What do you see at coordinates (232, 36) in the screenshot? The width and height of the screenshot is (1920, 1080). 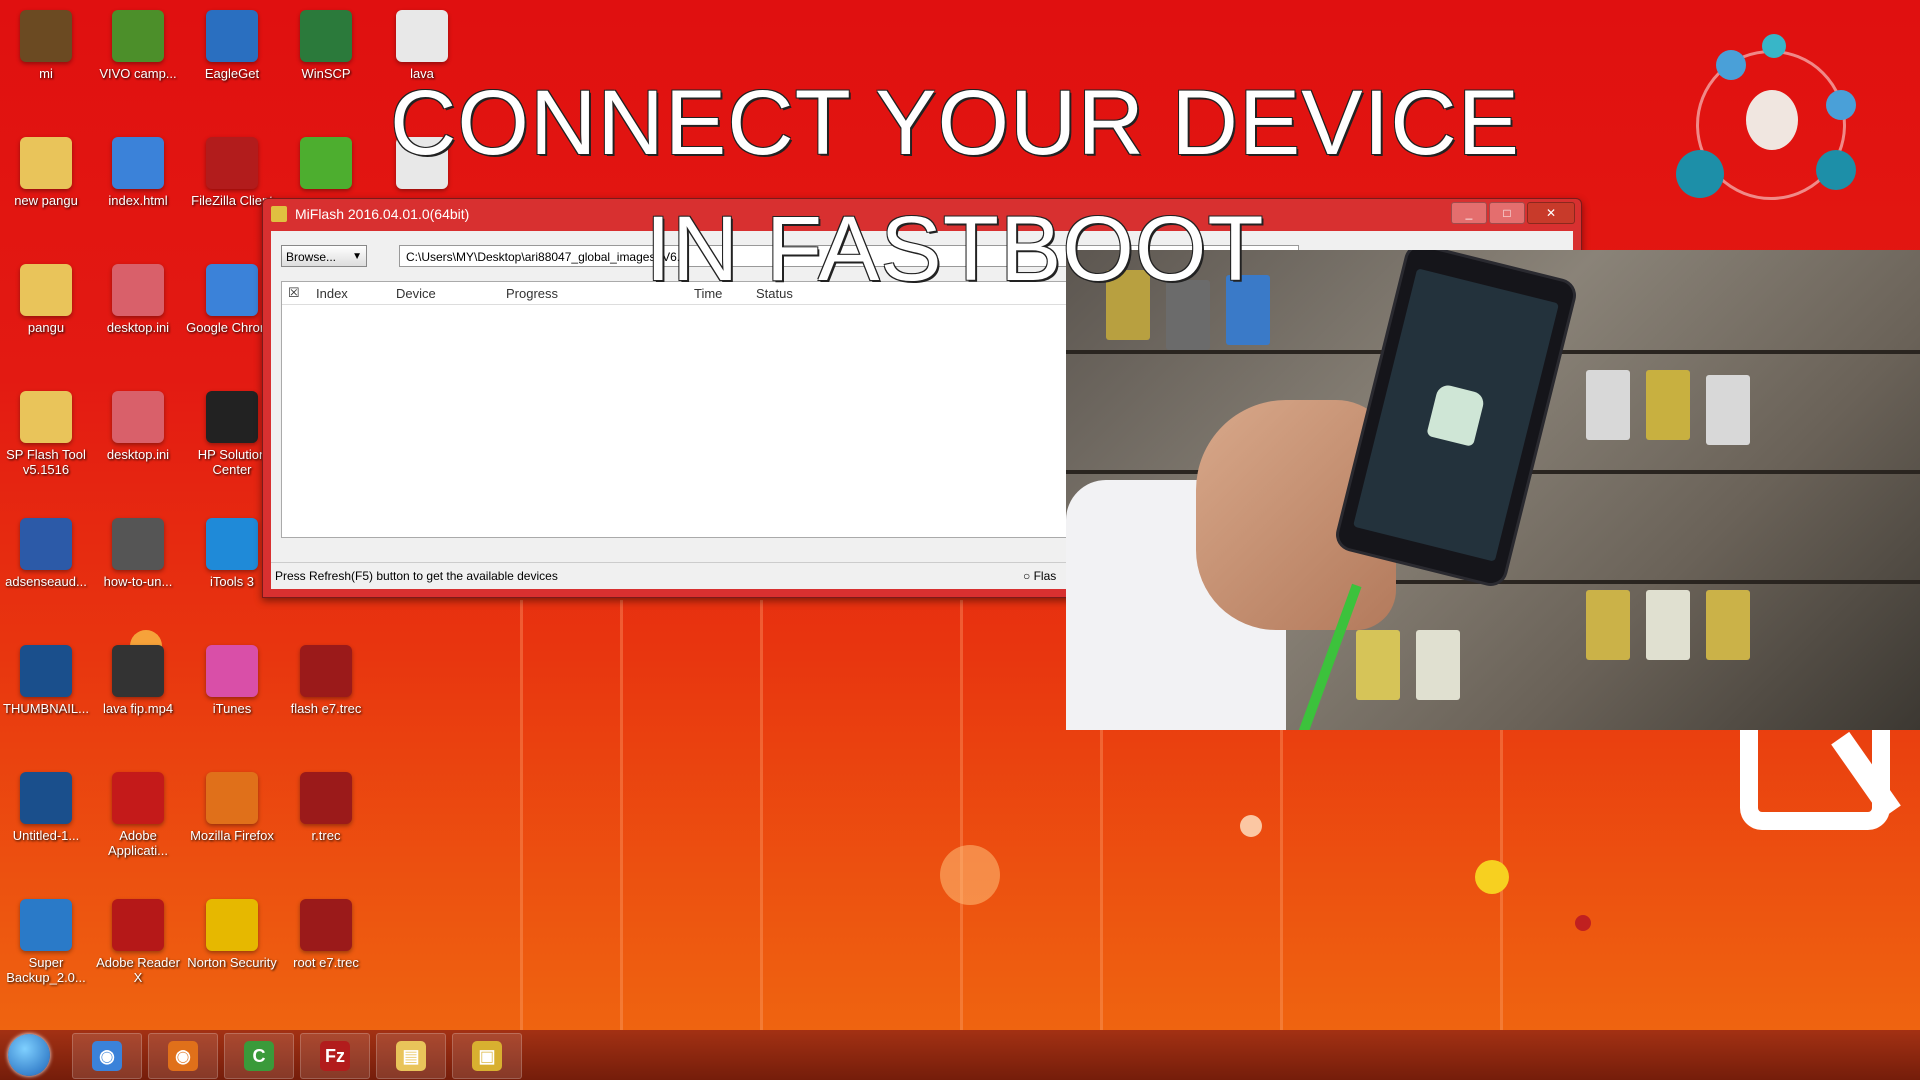 I see `eagleget-icon` at bounding box center [232, 36].